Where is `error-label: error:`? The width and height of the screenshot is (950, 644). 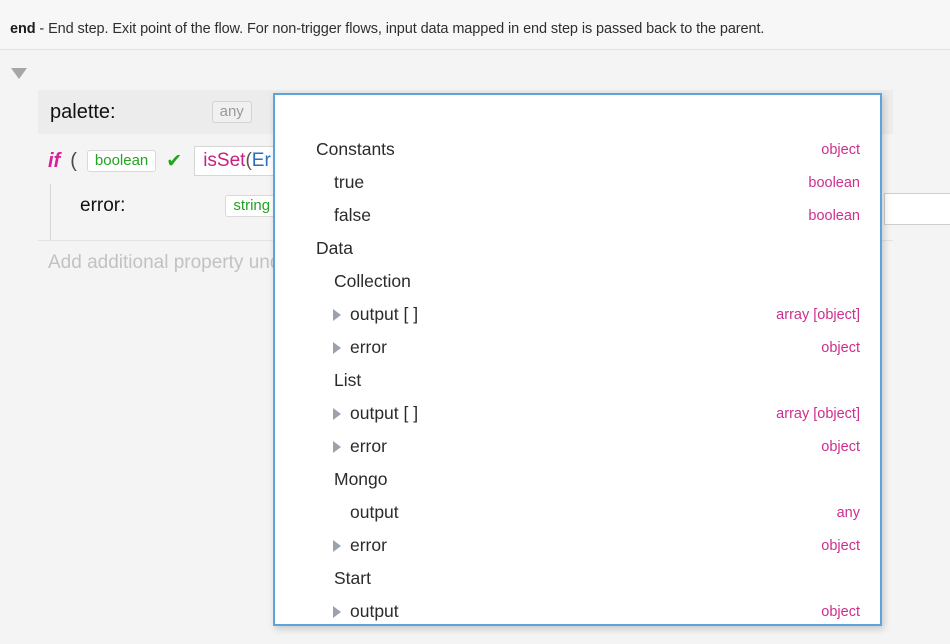
error-label: error: is located at coordinates (103, 205).